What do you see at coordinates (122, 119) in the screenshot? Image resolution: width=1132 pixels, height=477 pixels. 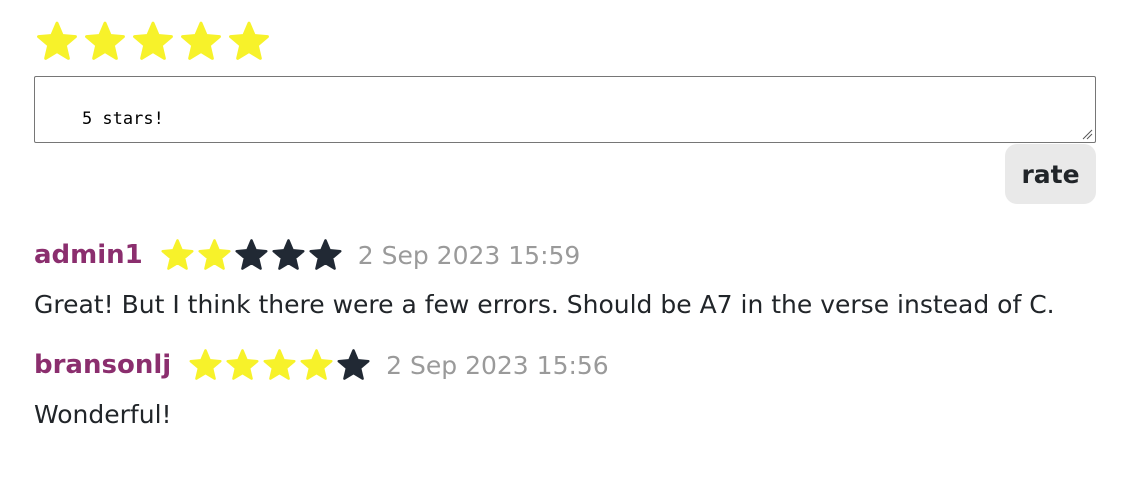 I see `comment-text: 5 stars!` at bounding box center [122, 119].